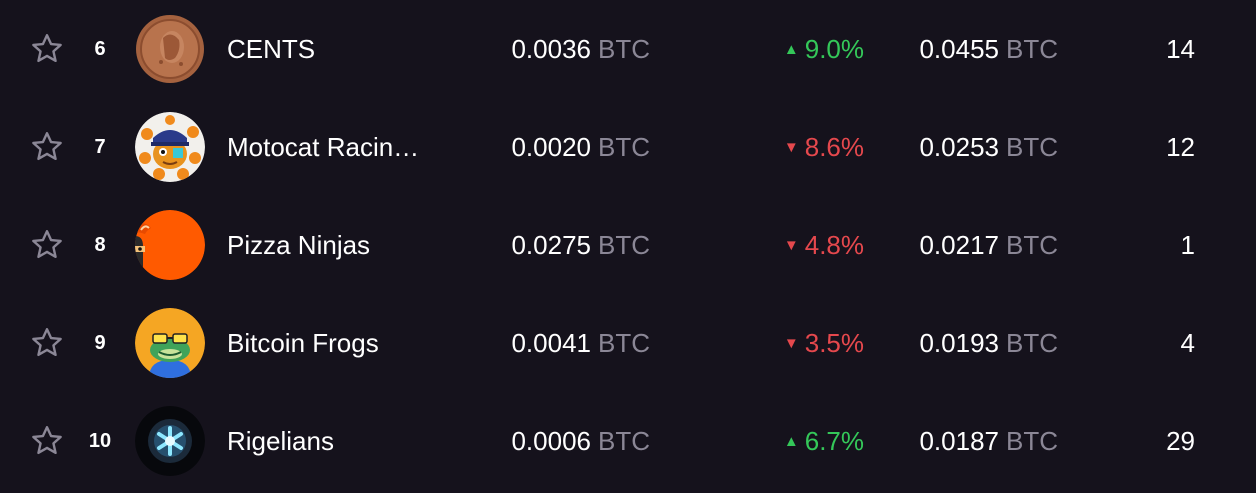 This screenshot has width=1256, height=493. I want to click on pizza-ninja-avatar, so click(170, 245).